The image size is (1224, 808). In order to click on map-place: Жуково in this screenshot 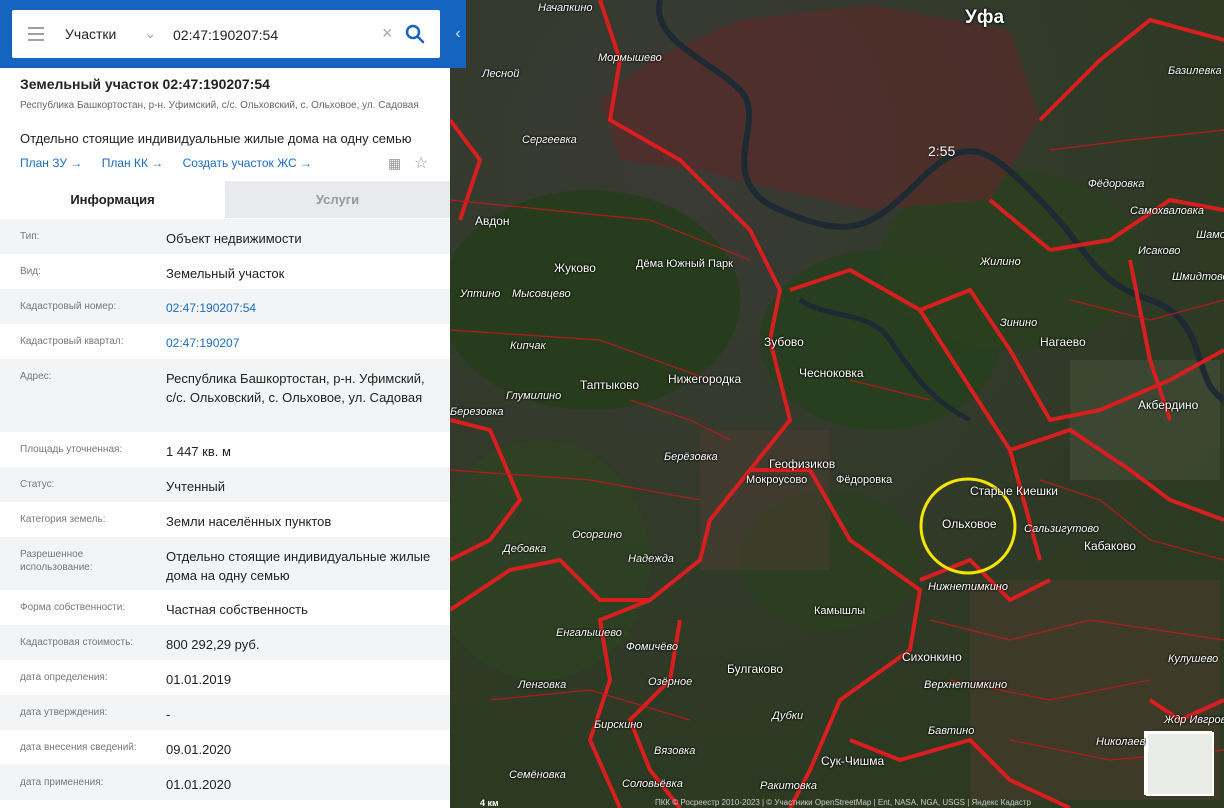, I will do `click(575, 268)`.